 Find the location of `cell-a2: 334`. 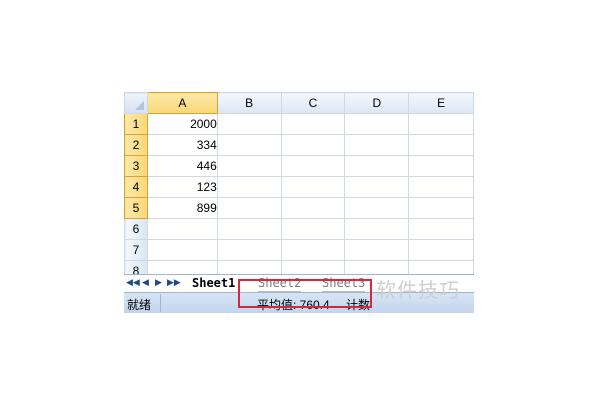

cell-a2: 334 is located at coordinates (182, 145).